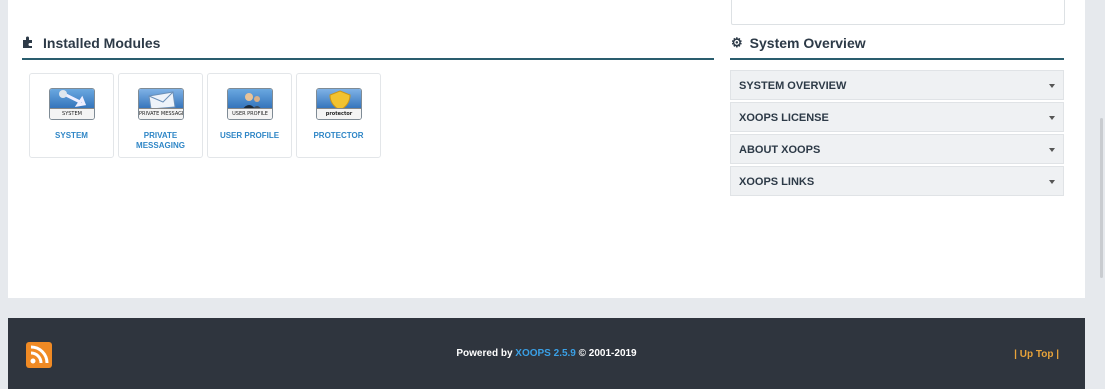 The height and width of the screenshot is (389, 1105). Describe the element at coordinates (72, 104) in the screenshot. I see `system-module-icon: SYSTEM` at that location.